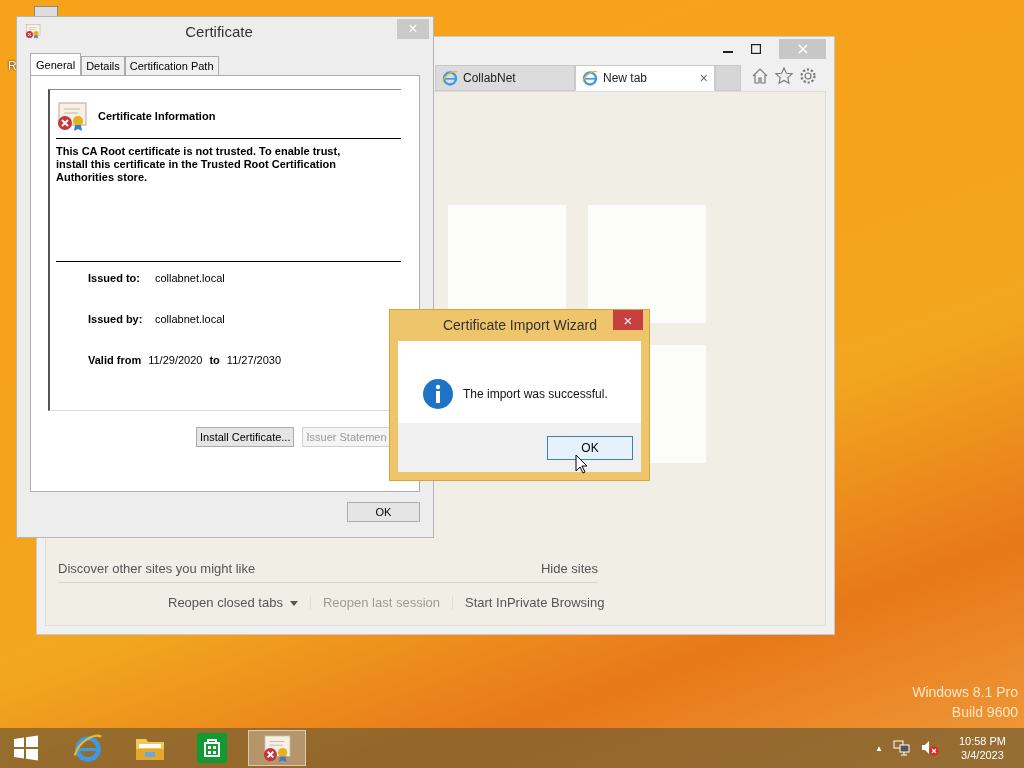 The image size is (1024, 768). Describe the element at coordinates (438, 394) in the screenshot. I see `information-icon` at that location.